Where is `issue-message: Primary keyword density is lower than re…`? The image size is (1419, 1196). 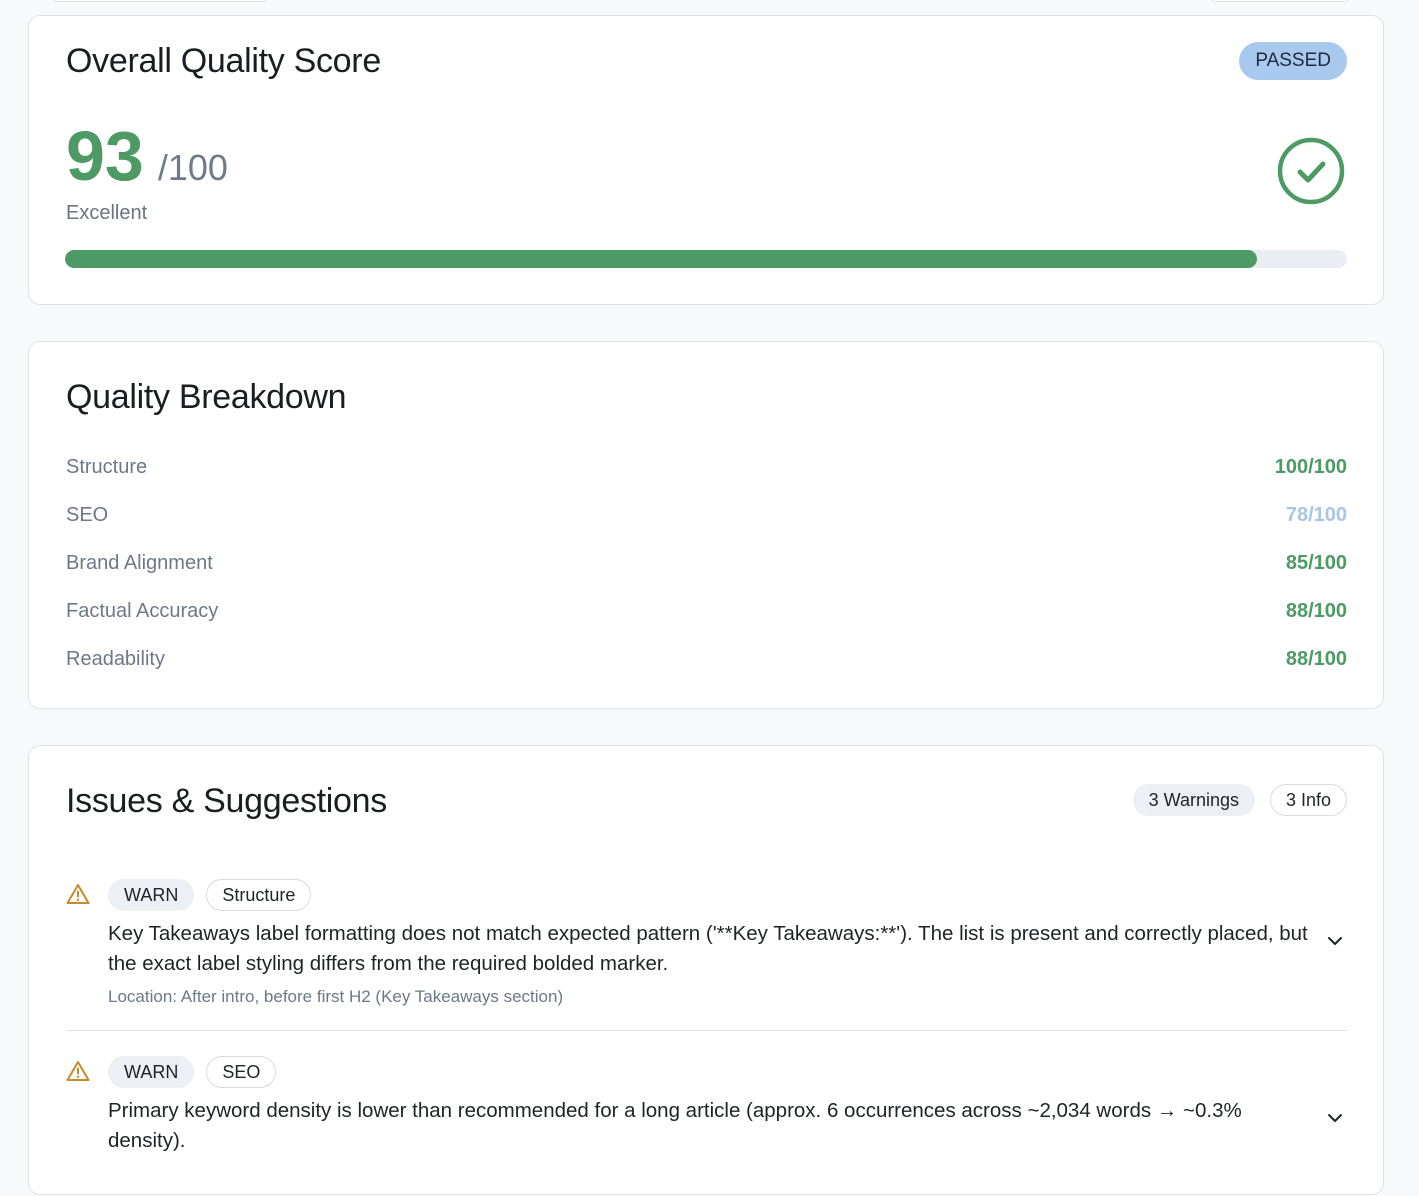
issue-message: Primary keyword density is lower than re… is located at coordinates (675, 1125).